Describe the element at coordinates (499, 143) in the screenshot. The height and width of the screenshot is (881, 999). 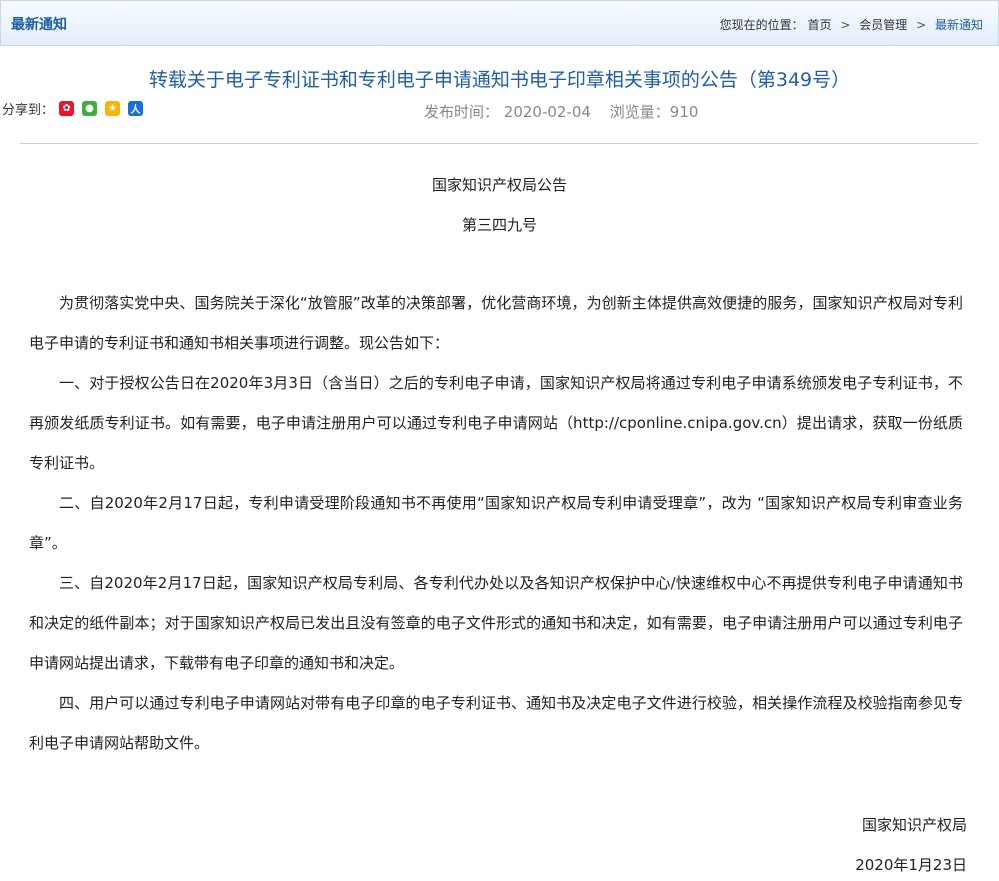
I see `divider` at that location.